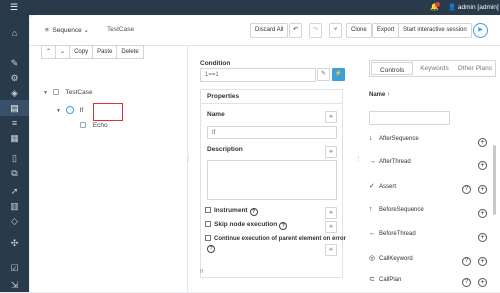 The width and height of the screenshot is (500, 293). I want to click on play-icon: ▶, so click(480, 30).